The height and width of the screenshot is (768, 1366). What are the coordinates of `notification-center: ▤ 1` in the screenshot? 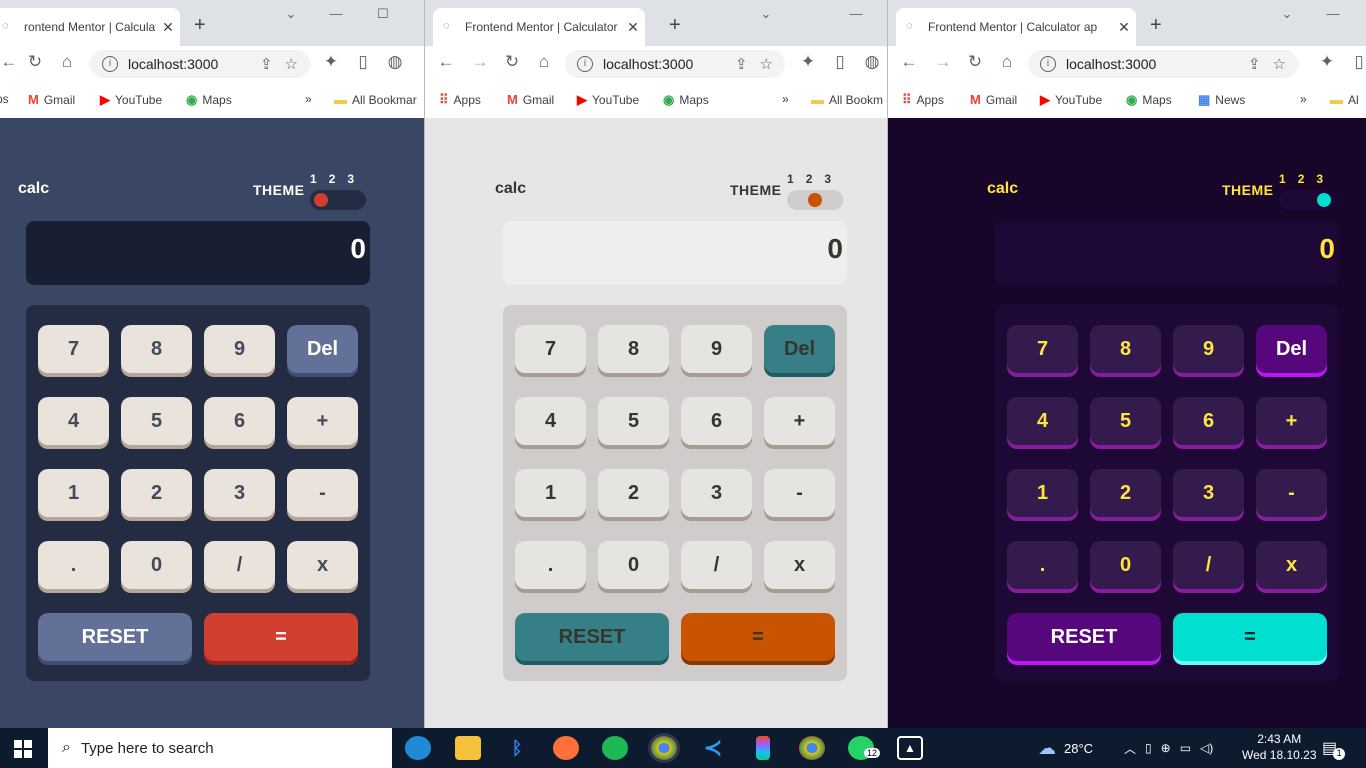 It's located at (1334, 748).